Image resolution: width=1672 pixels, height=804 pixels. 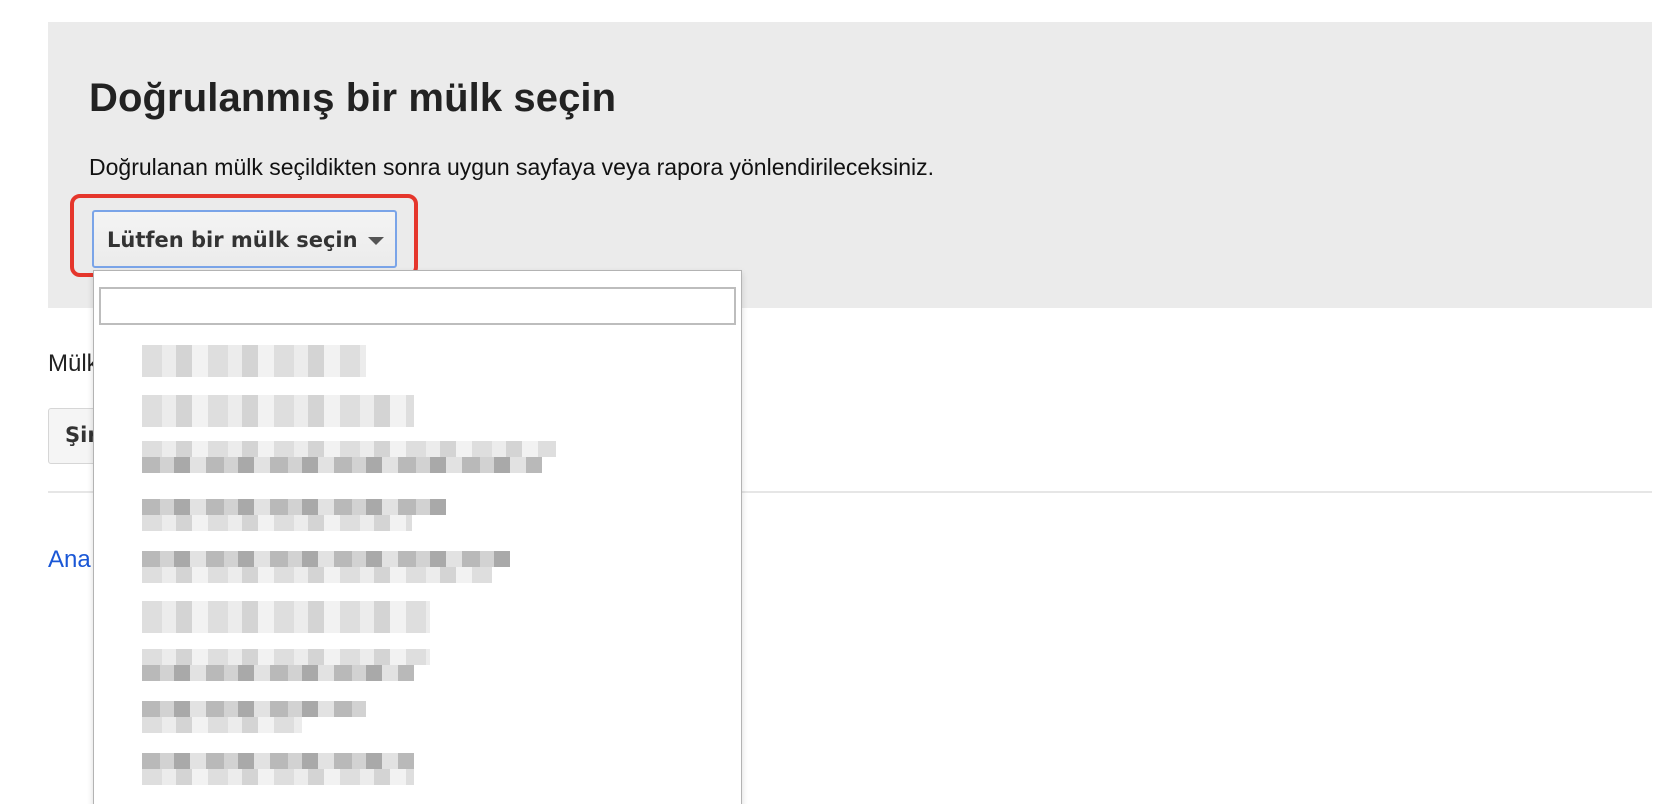 What do you see at coordinates (353, 98) in the screenshot?
I see `page-title: Doğrulanmış bir mülk seçin` at bounding box center [353, 98].